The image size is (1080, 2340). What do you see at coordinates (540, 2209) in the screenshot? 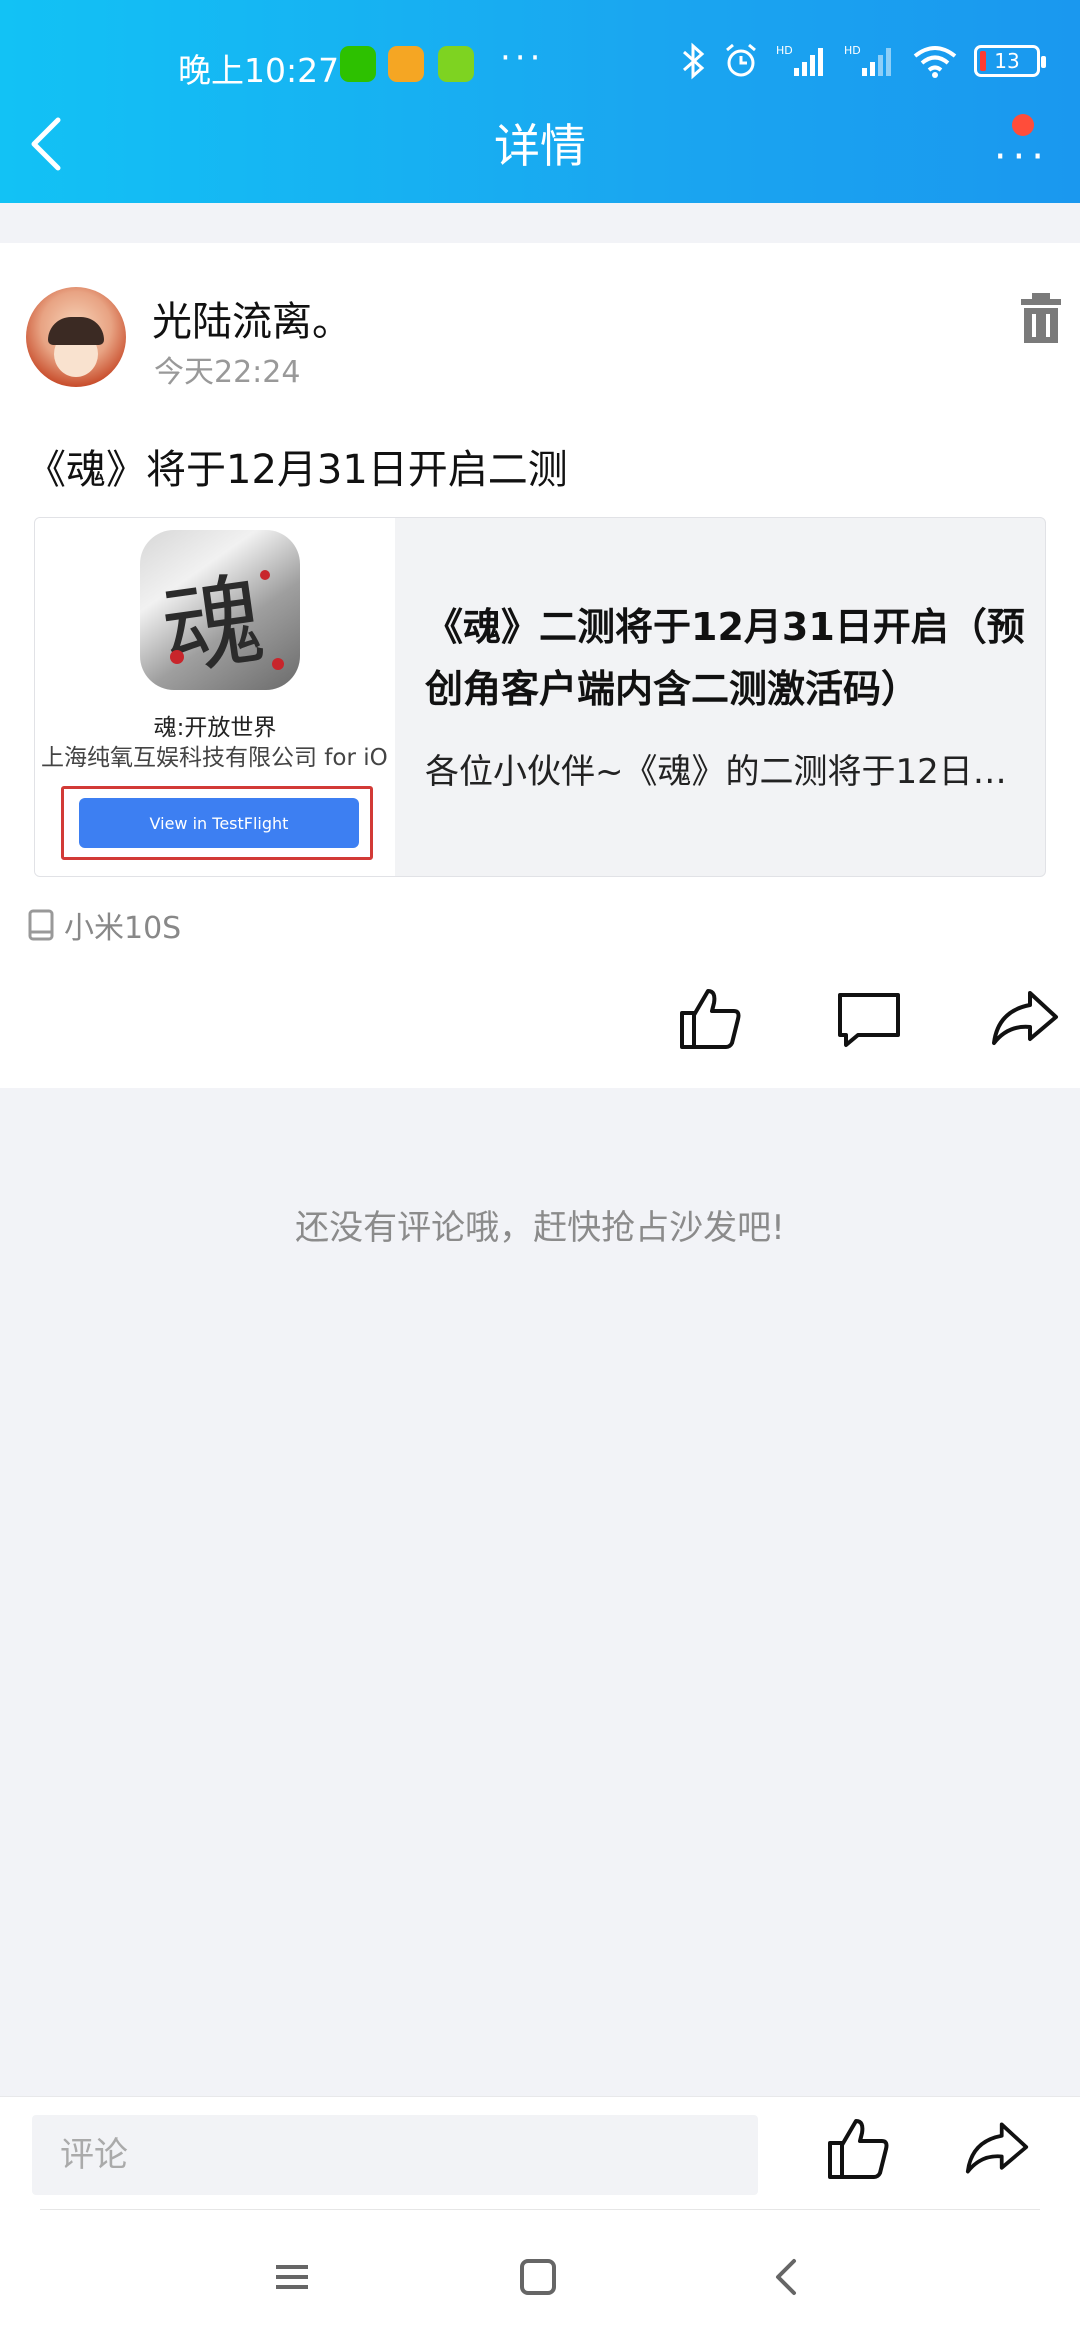
I see `divider` at bounding box center [540, 2209].